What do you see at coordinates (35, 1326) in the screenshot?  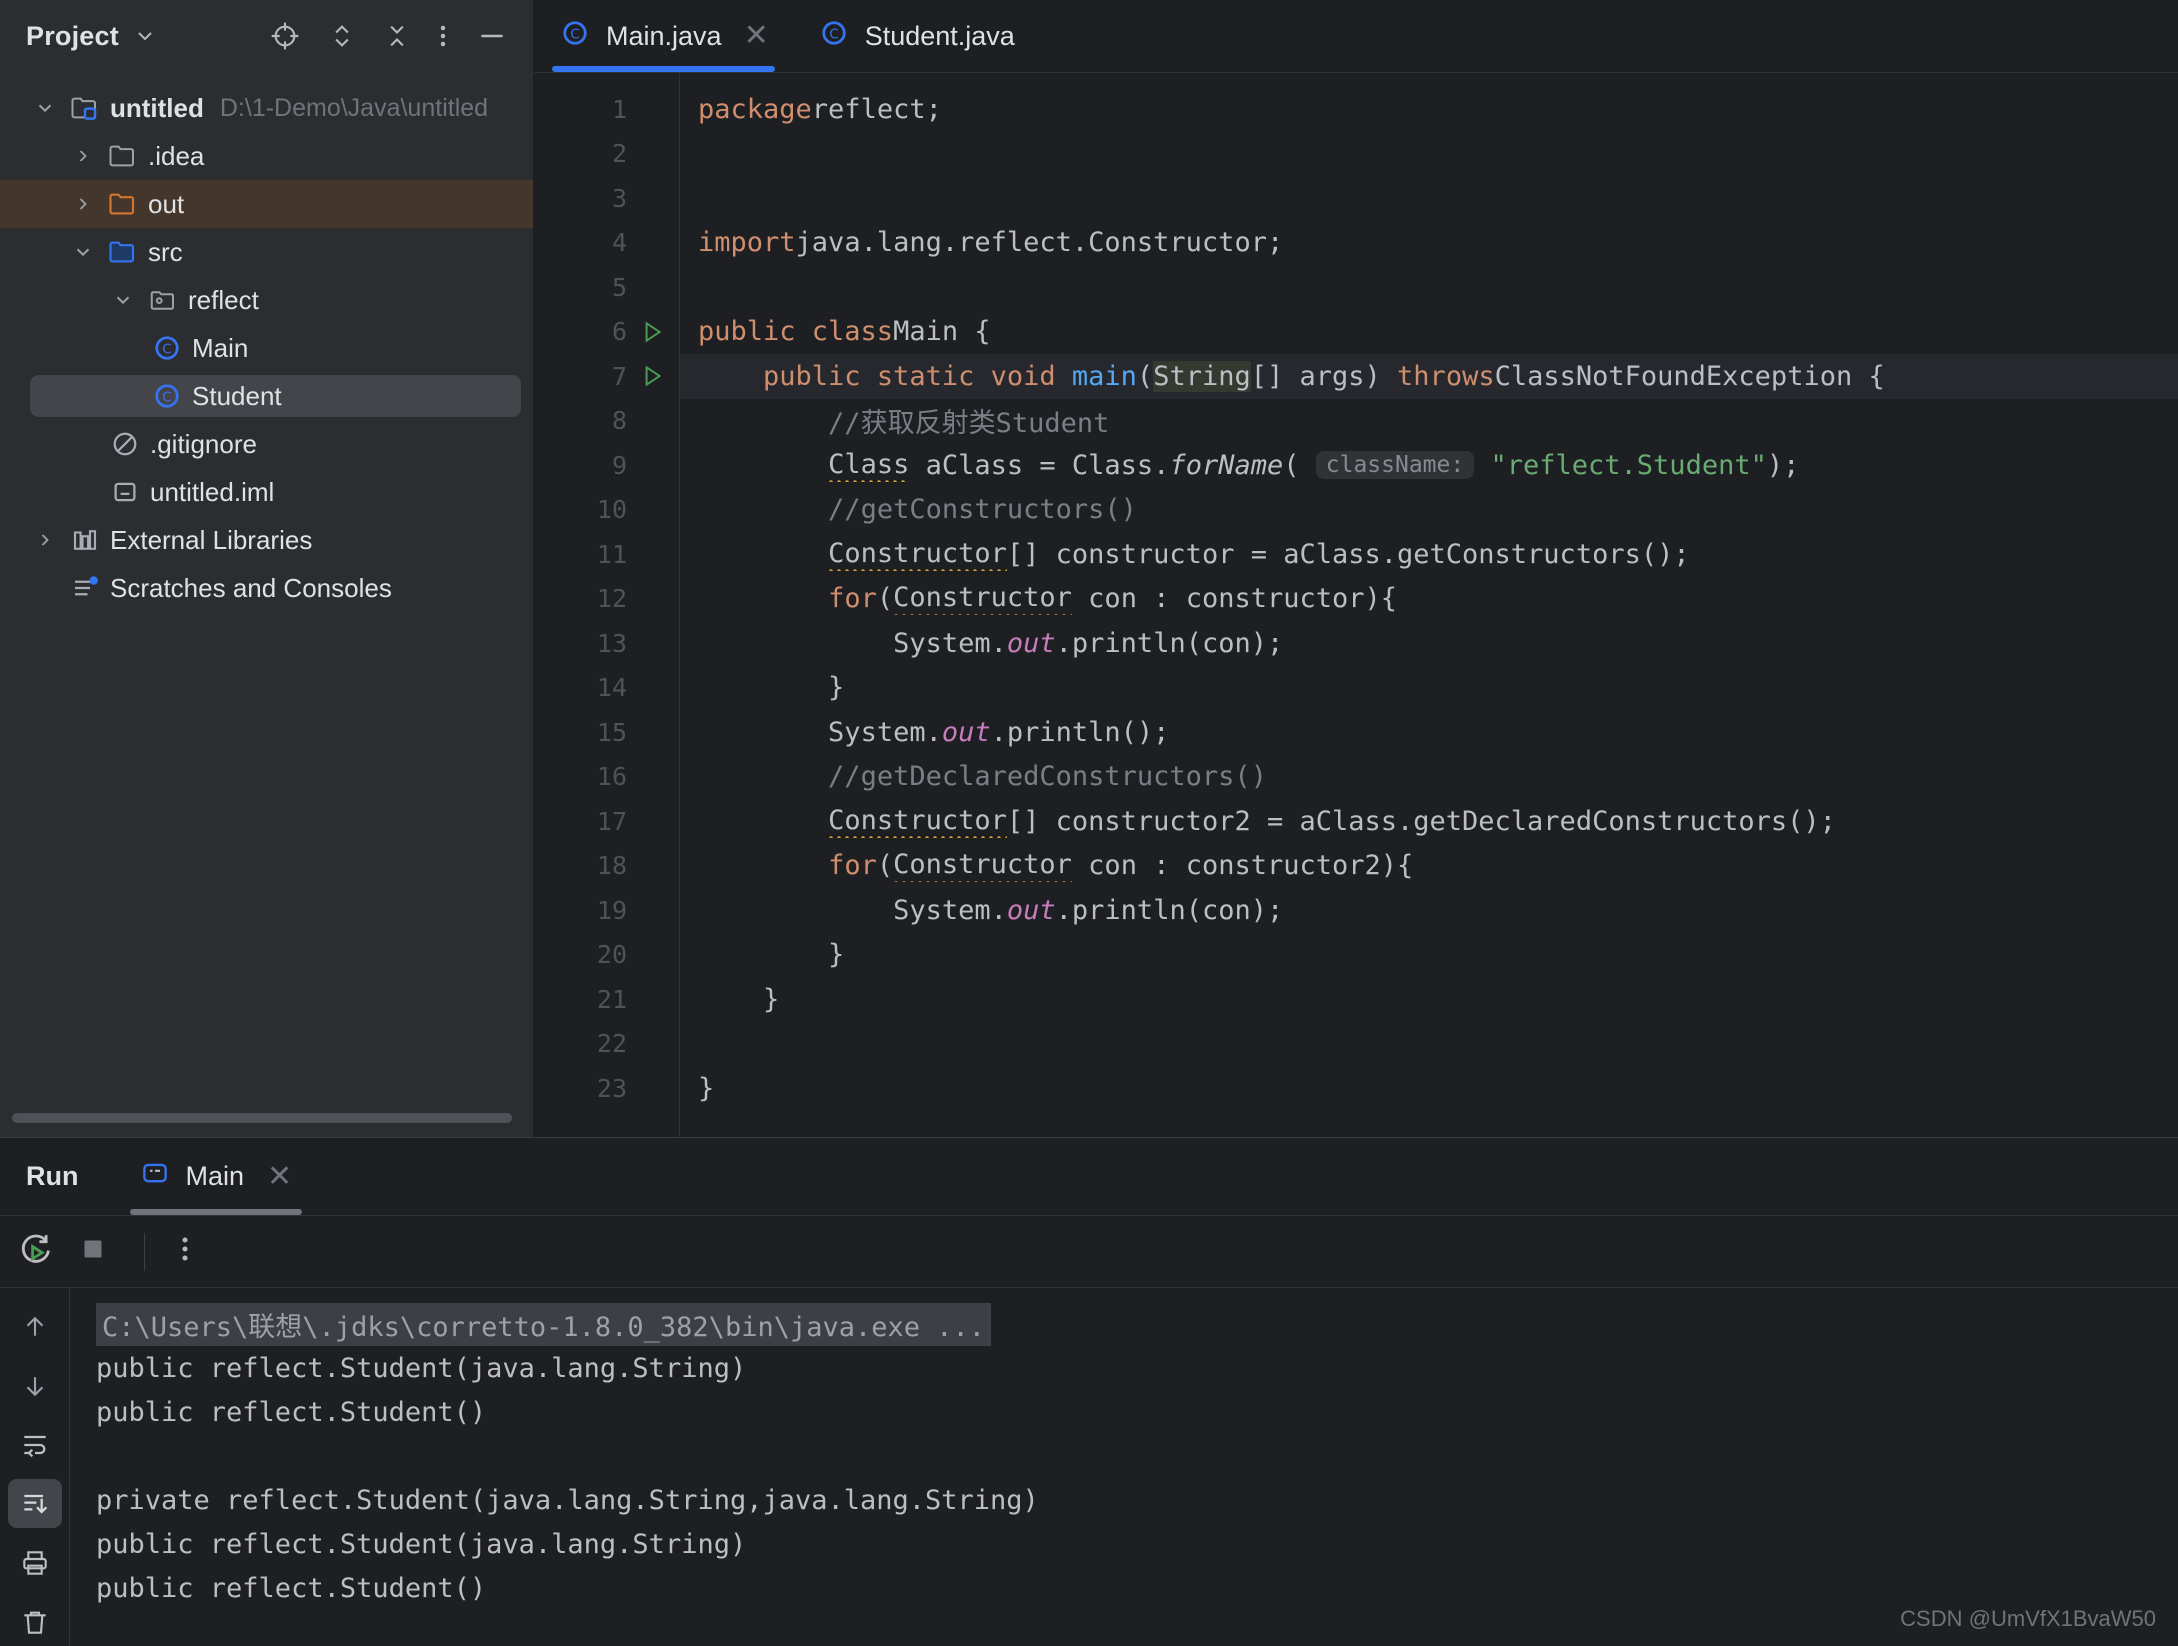 I see `scroll-up-icon` at bounding box center [35, 1326].